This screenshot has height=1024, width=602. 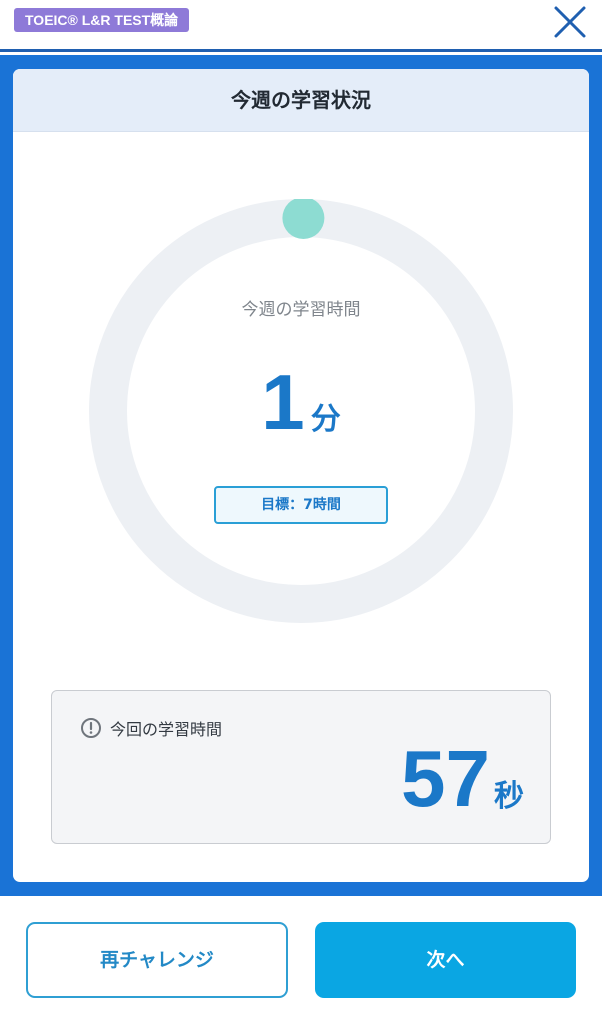 What do you see at coordinates (445, 778) in the screenshot?
I see `session-time-number: 57` at bounding box center [445, 778].